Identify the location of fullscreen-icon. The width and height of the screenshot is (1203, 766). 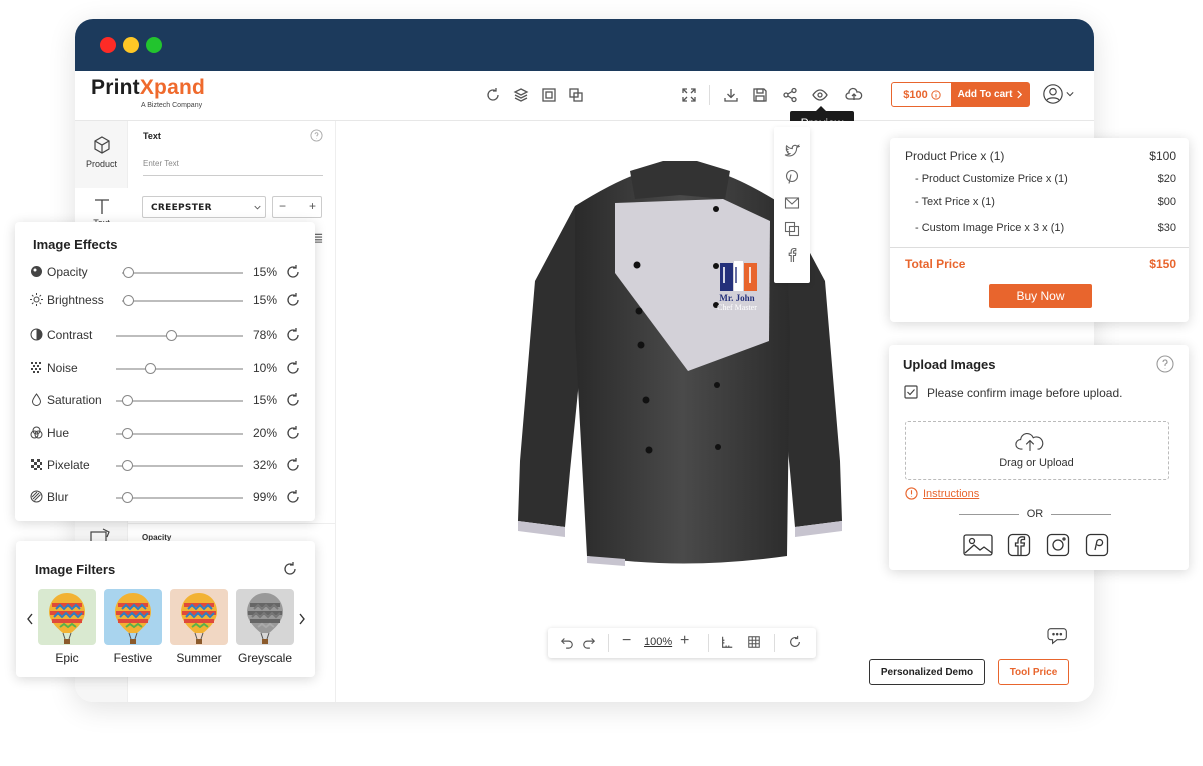
(689, 95).